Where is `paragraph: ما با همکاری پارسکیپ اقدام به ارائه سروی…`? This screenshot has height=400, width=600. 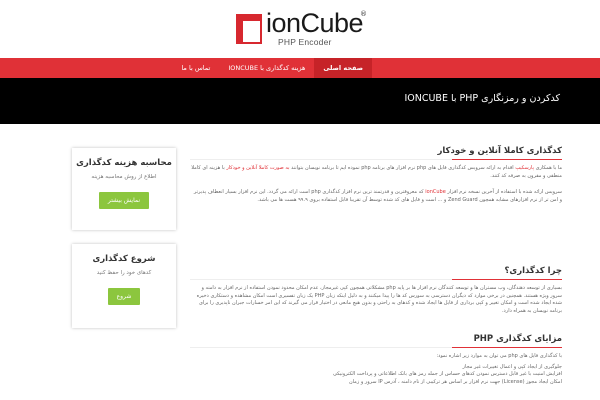 paragraph: ما با همکاری پارسکیپ اقدام به ارائه سروی… is located at coordinates (376, 172).